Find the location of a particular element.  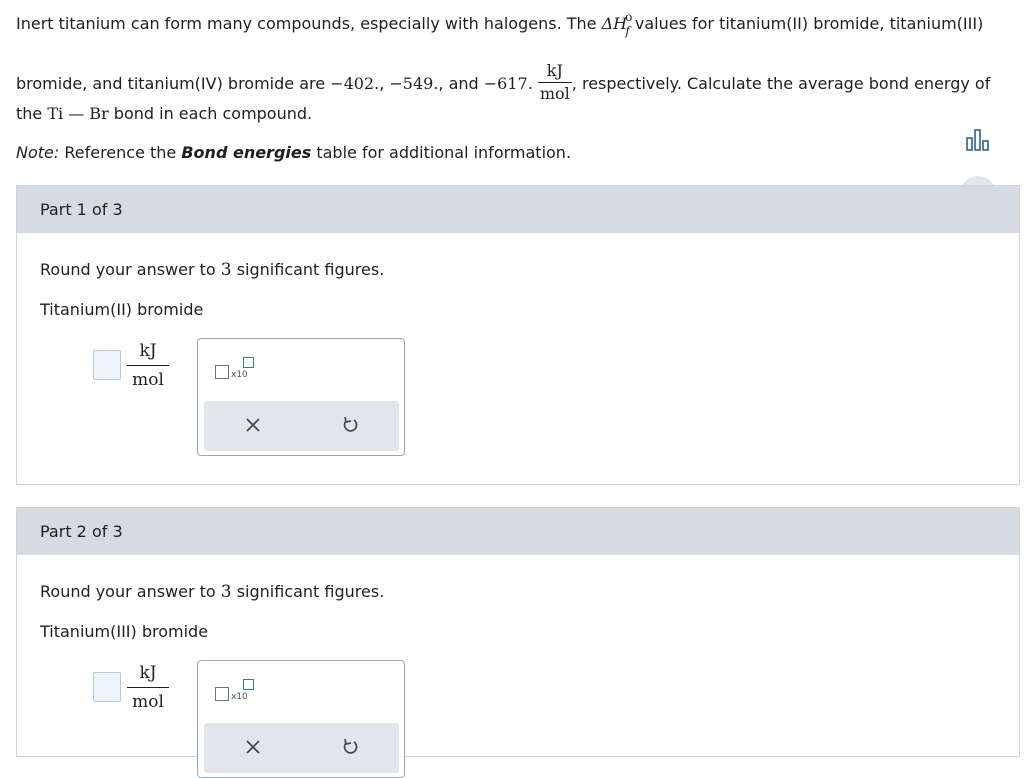

question-line-3: the Ti — Br bond in each compound. is located at coordinates (164, 113).